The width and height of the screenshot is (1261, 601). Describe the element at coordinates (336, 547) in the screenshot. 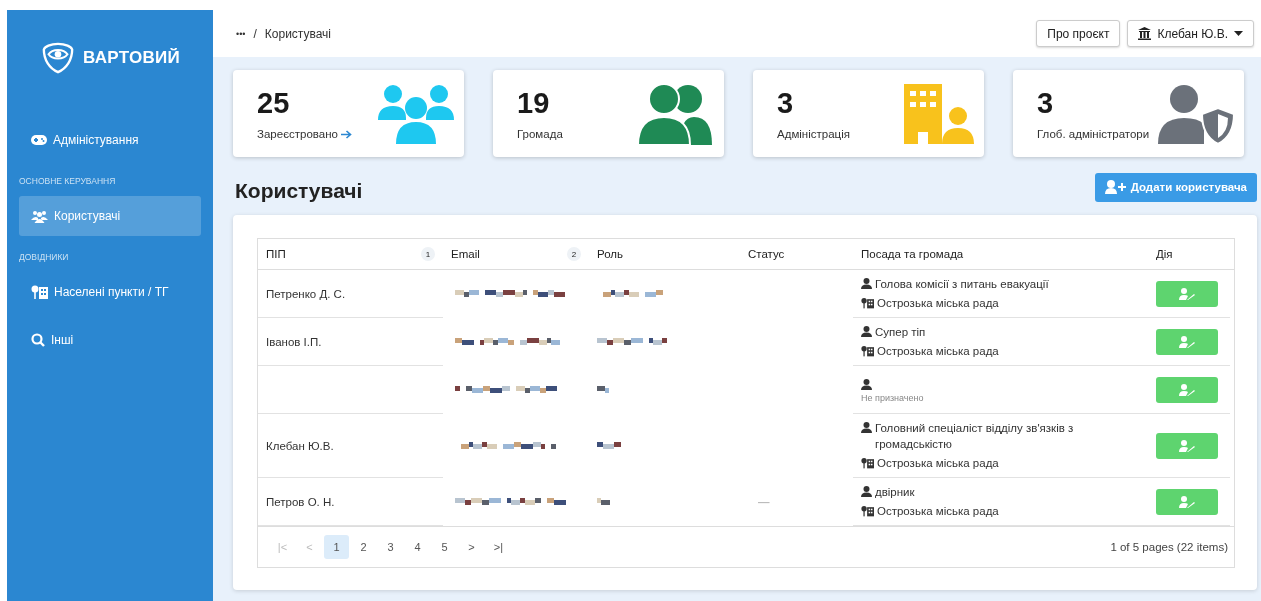

I see `page-button: 1` at that location.